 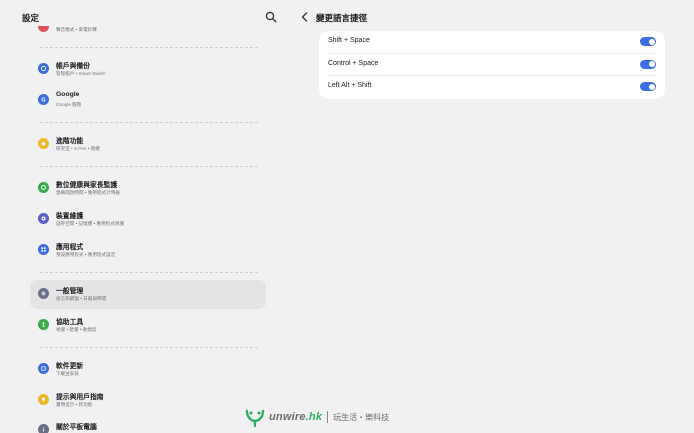 What do you see at coordinates (148, 294) in the screenshot?
I see `menu-item-general-management: 一般管理 語言和鍵盤 • 日期與時間` at bounding box center [148, 294].